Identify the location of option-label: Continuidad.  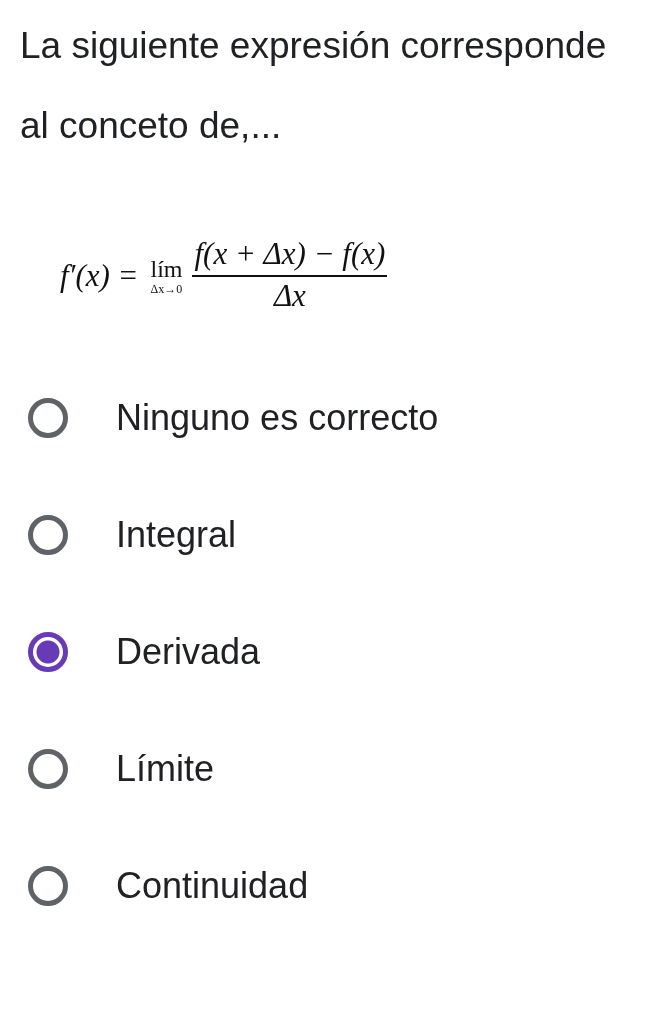
(212, 886).